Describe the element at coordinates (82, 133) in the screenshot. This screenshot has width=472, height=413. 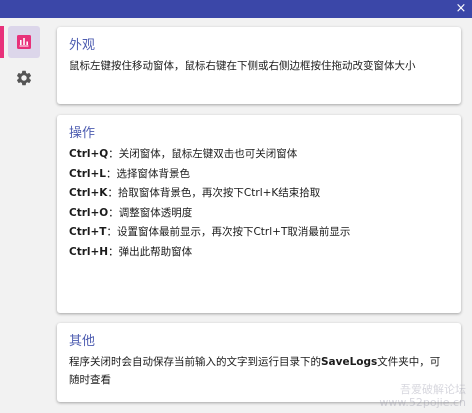
I see `operations-title: 操作` at that location.